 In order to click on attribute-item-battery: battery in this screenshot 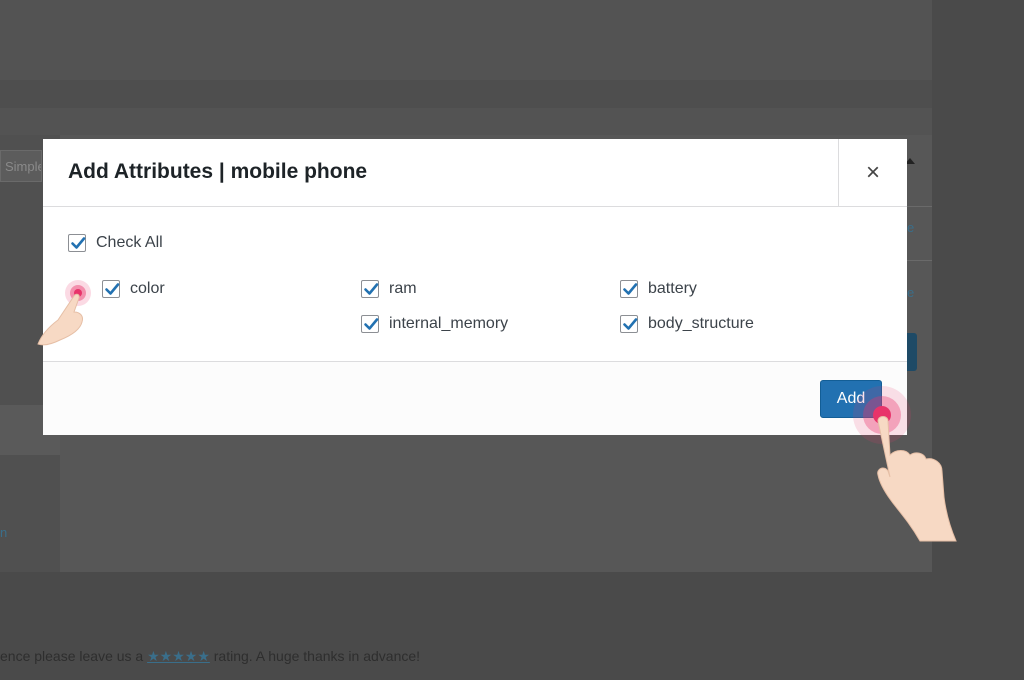, I will do `click(658, 289)`.